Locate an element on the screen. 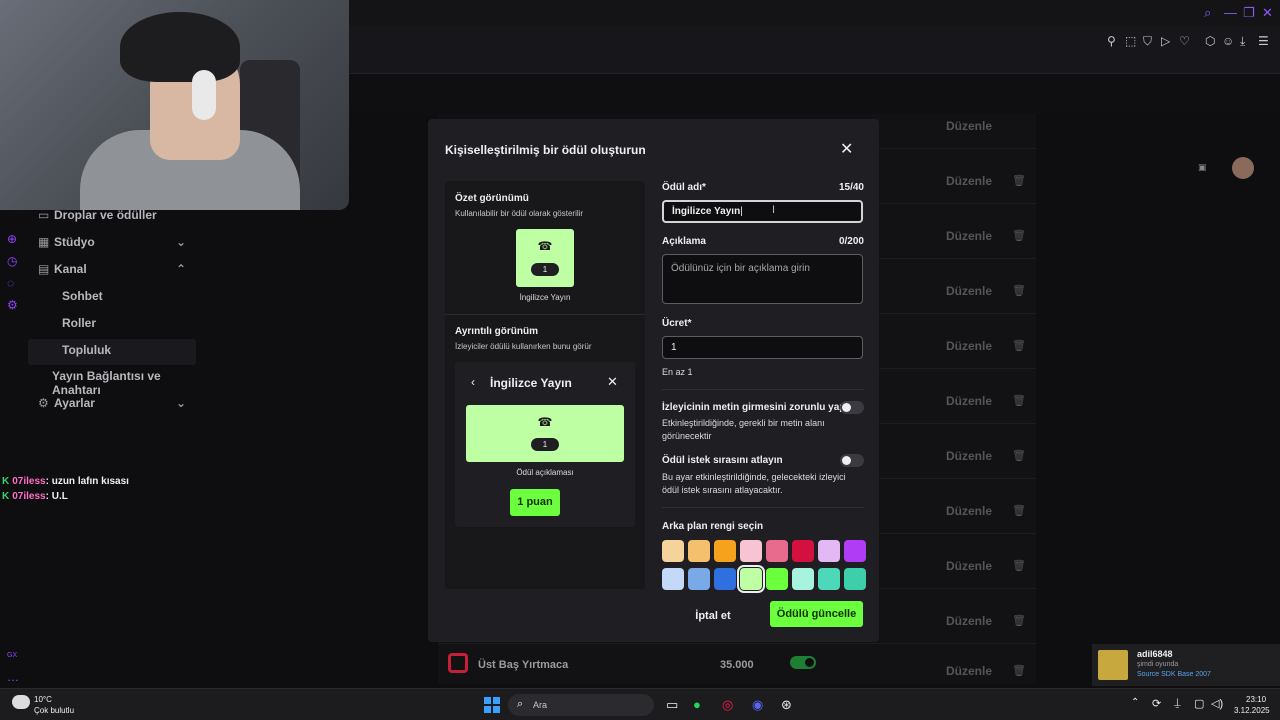  sidebar-item-drops: ▭ Droplar ve ödüller is located at coordinates (112, 219).